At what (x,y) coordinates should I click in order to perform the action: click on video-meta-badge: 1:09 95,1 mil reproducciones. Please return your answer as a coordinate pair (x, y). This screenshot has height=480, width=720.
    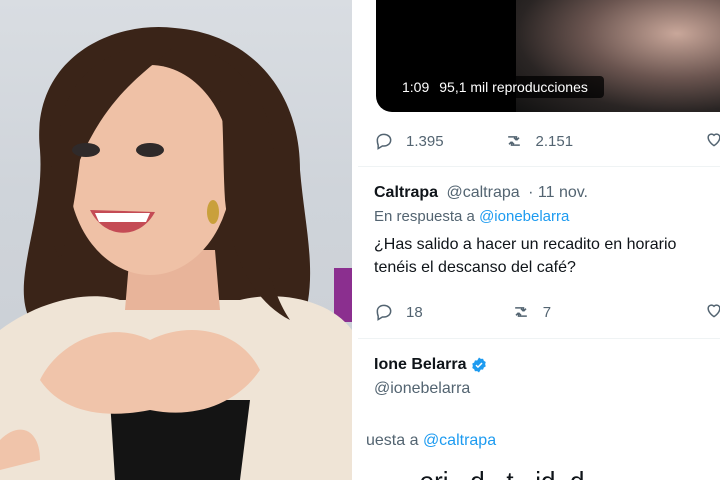
    Looking at the image, I should click on (500, 87).